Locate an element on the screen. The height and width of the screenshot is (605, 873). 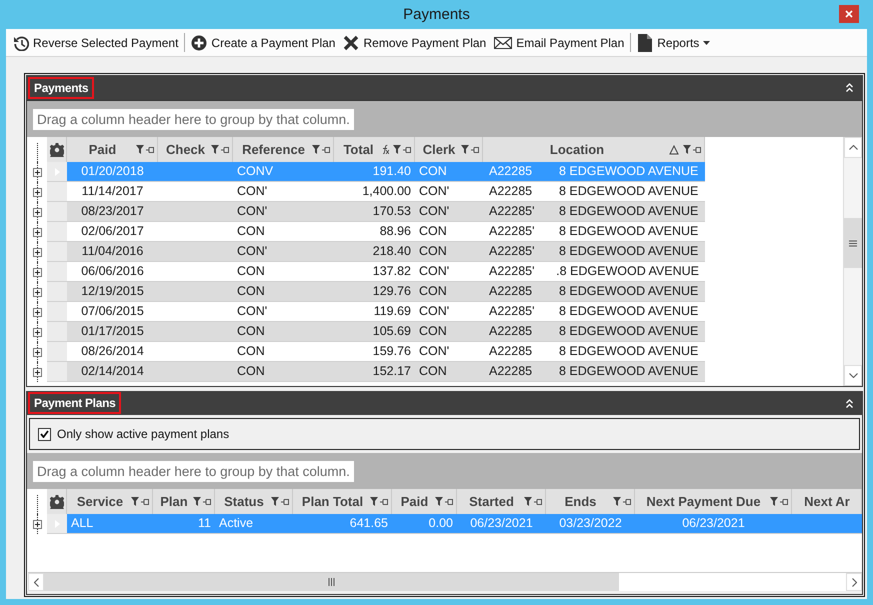
column-header: Clerk is located at coordinates (449, 149).